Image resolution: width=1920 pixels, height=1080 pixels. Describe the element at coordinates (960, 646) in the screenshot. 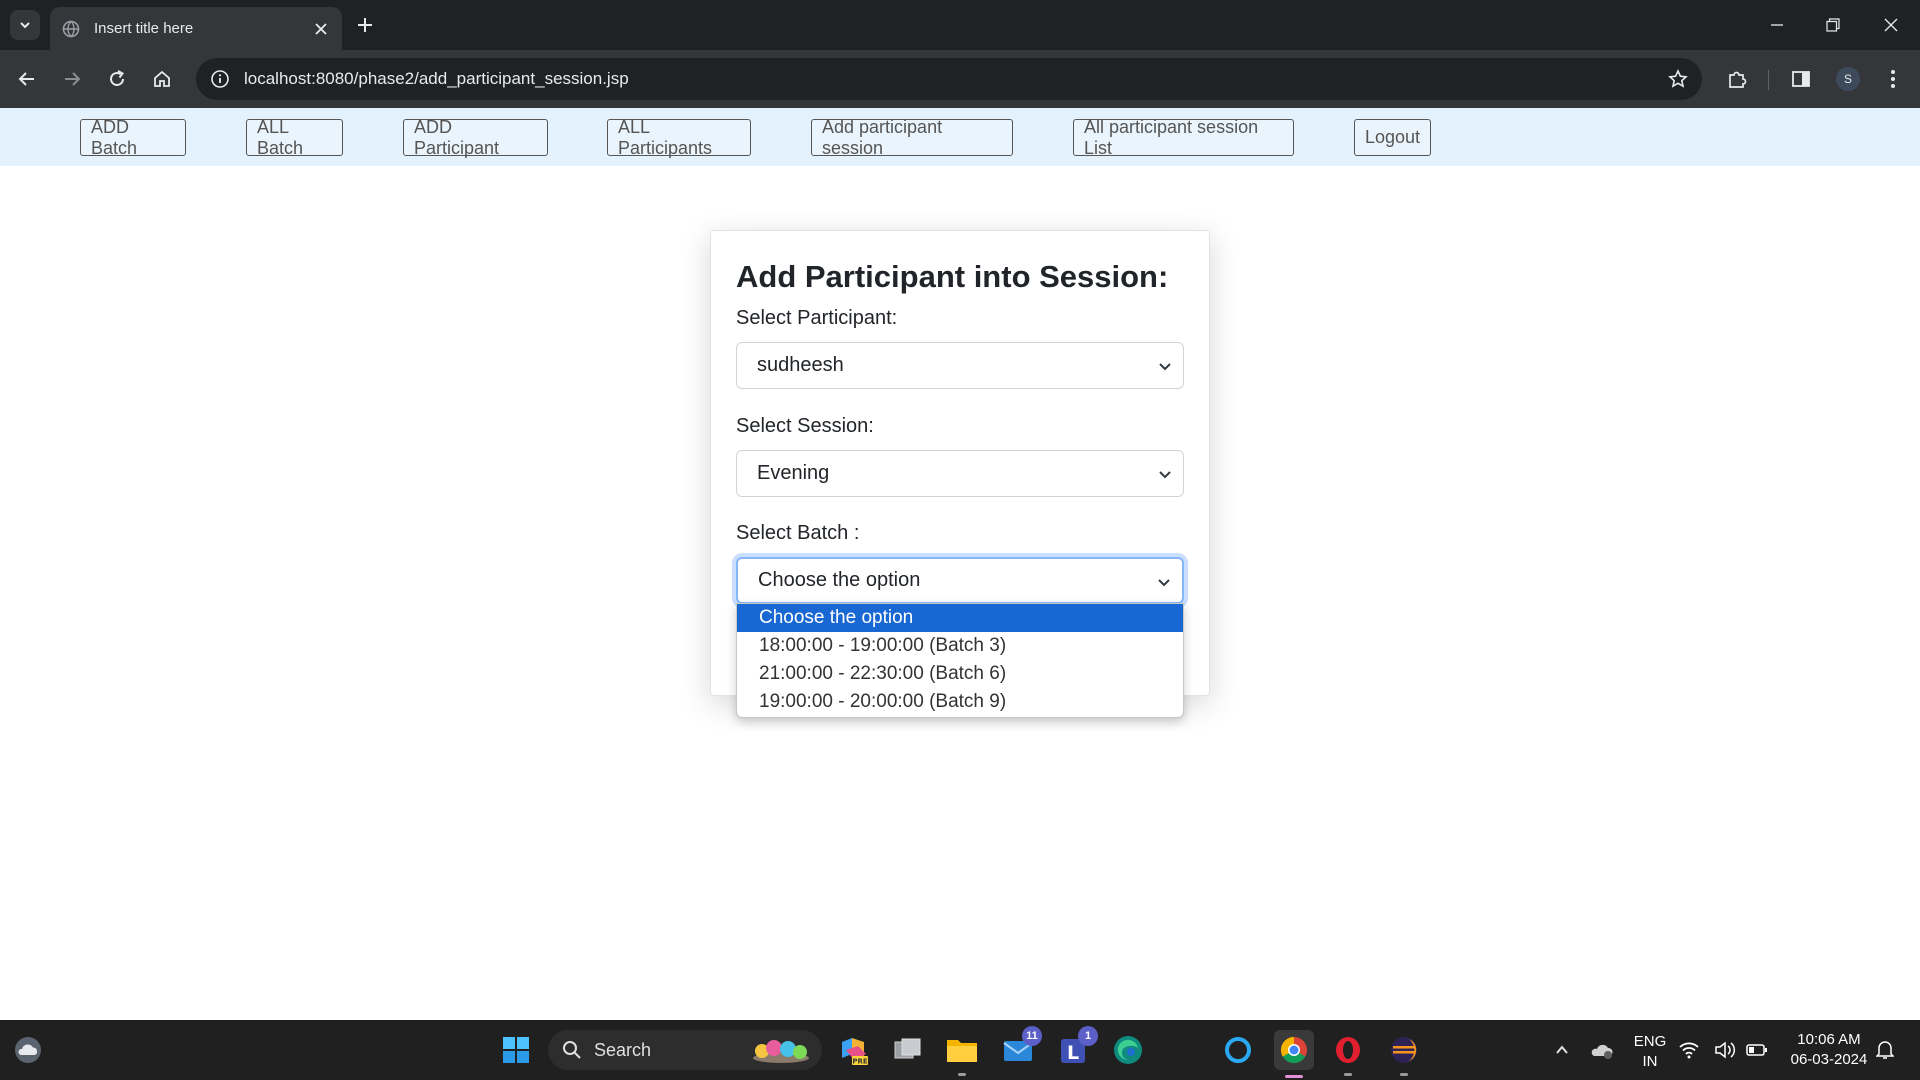

I see `batch-option: 18:00:00 - 19:00:00 (Batch 3)` at that location.